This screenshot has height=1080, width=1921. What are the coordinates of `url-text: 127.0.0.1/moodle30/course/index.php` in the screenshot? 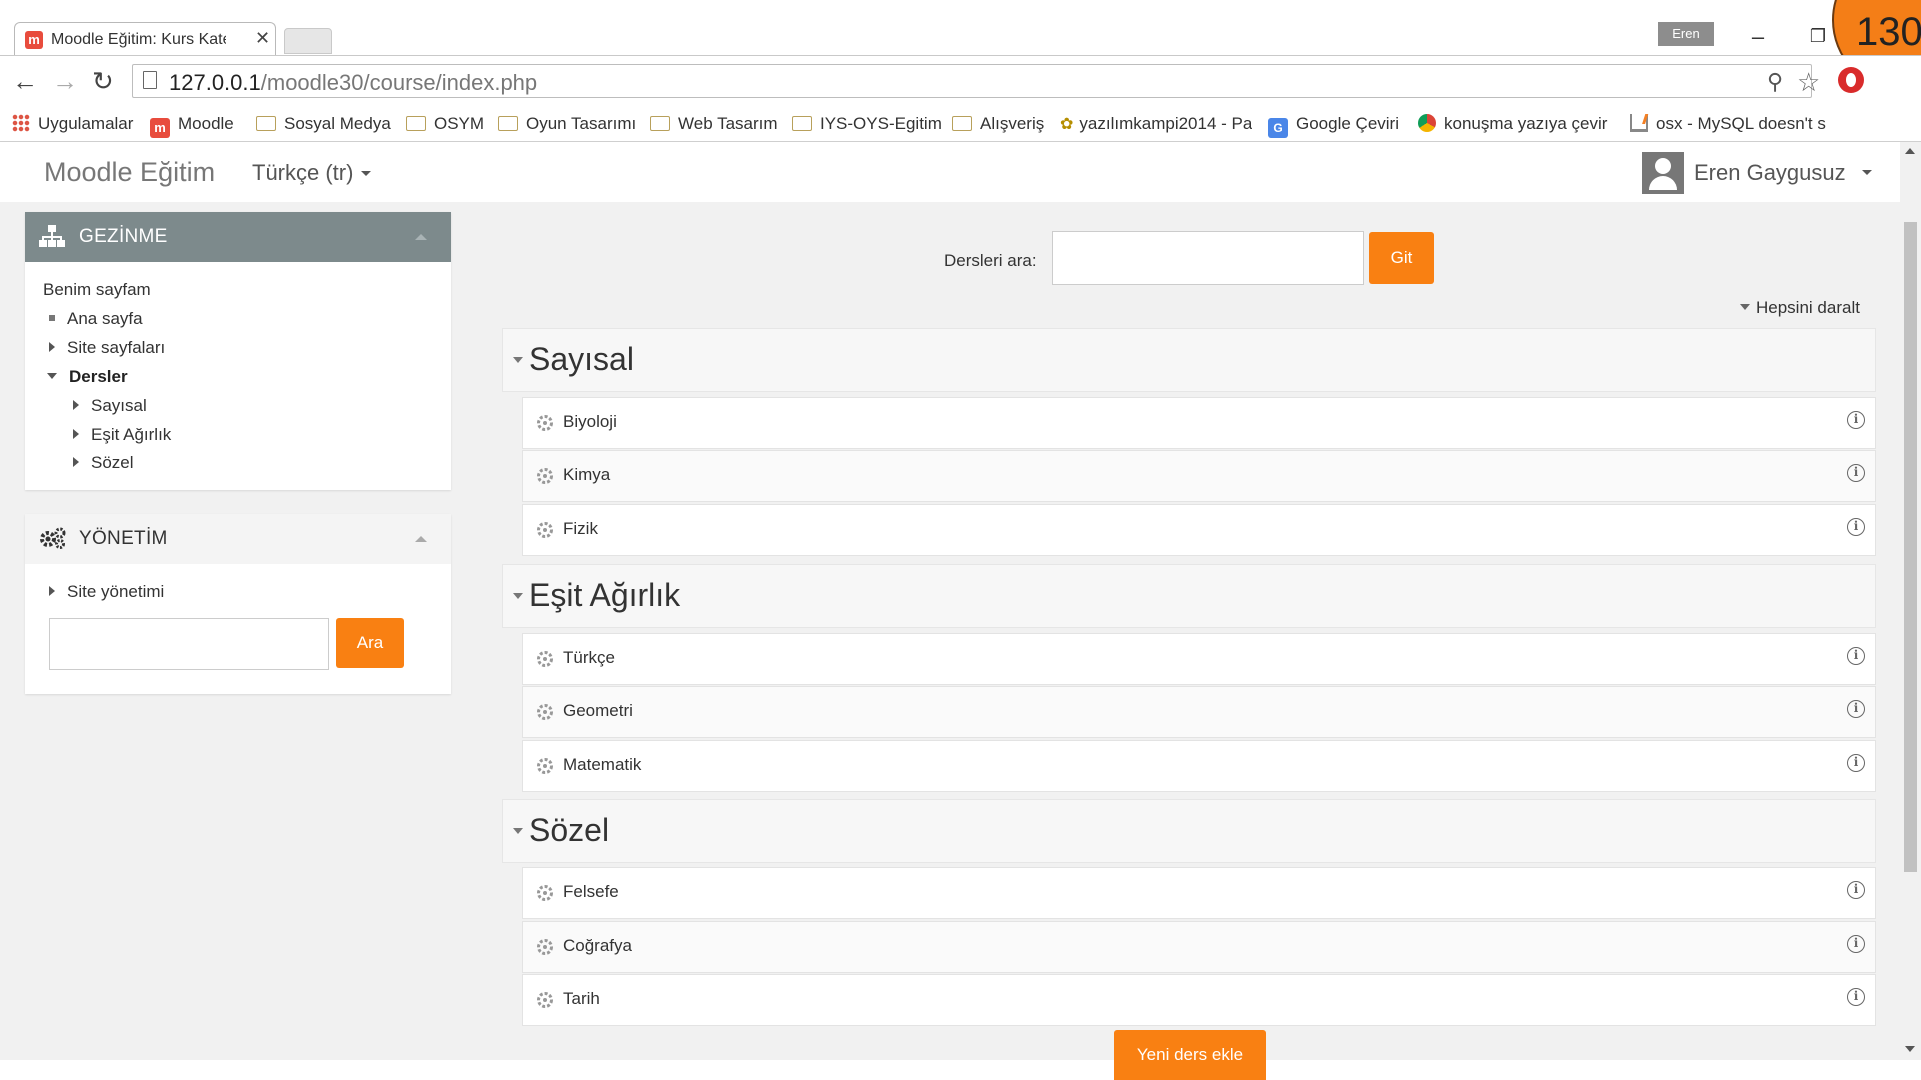 It's located at (353, 83).